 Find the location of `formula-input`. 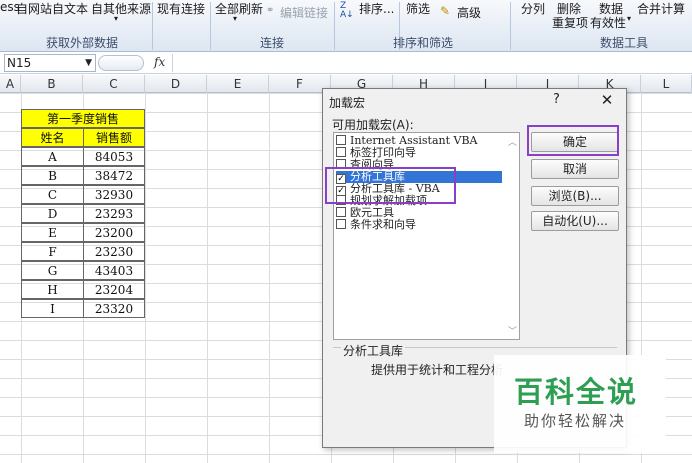

formula-input is located at coordinates (431, 63).